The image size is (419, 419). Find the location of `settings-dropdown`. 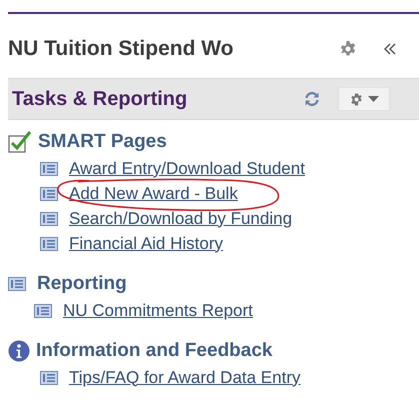

settings-dropdown is located at coordinates (364, 99).